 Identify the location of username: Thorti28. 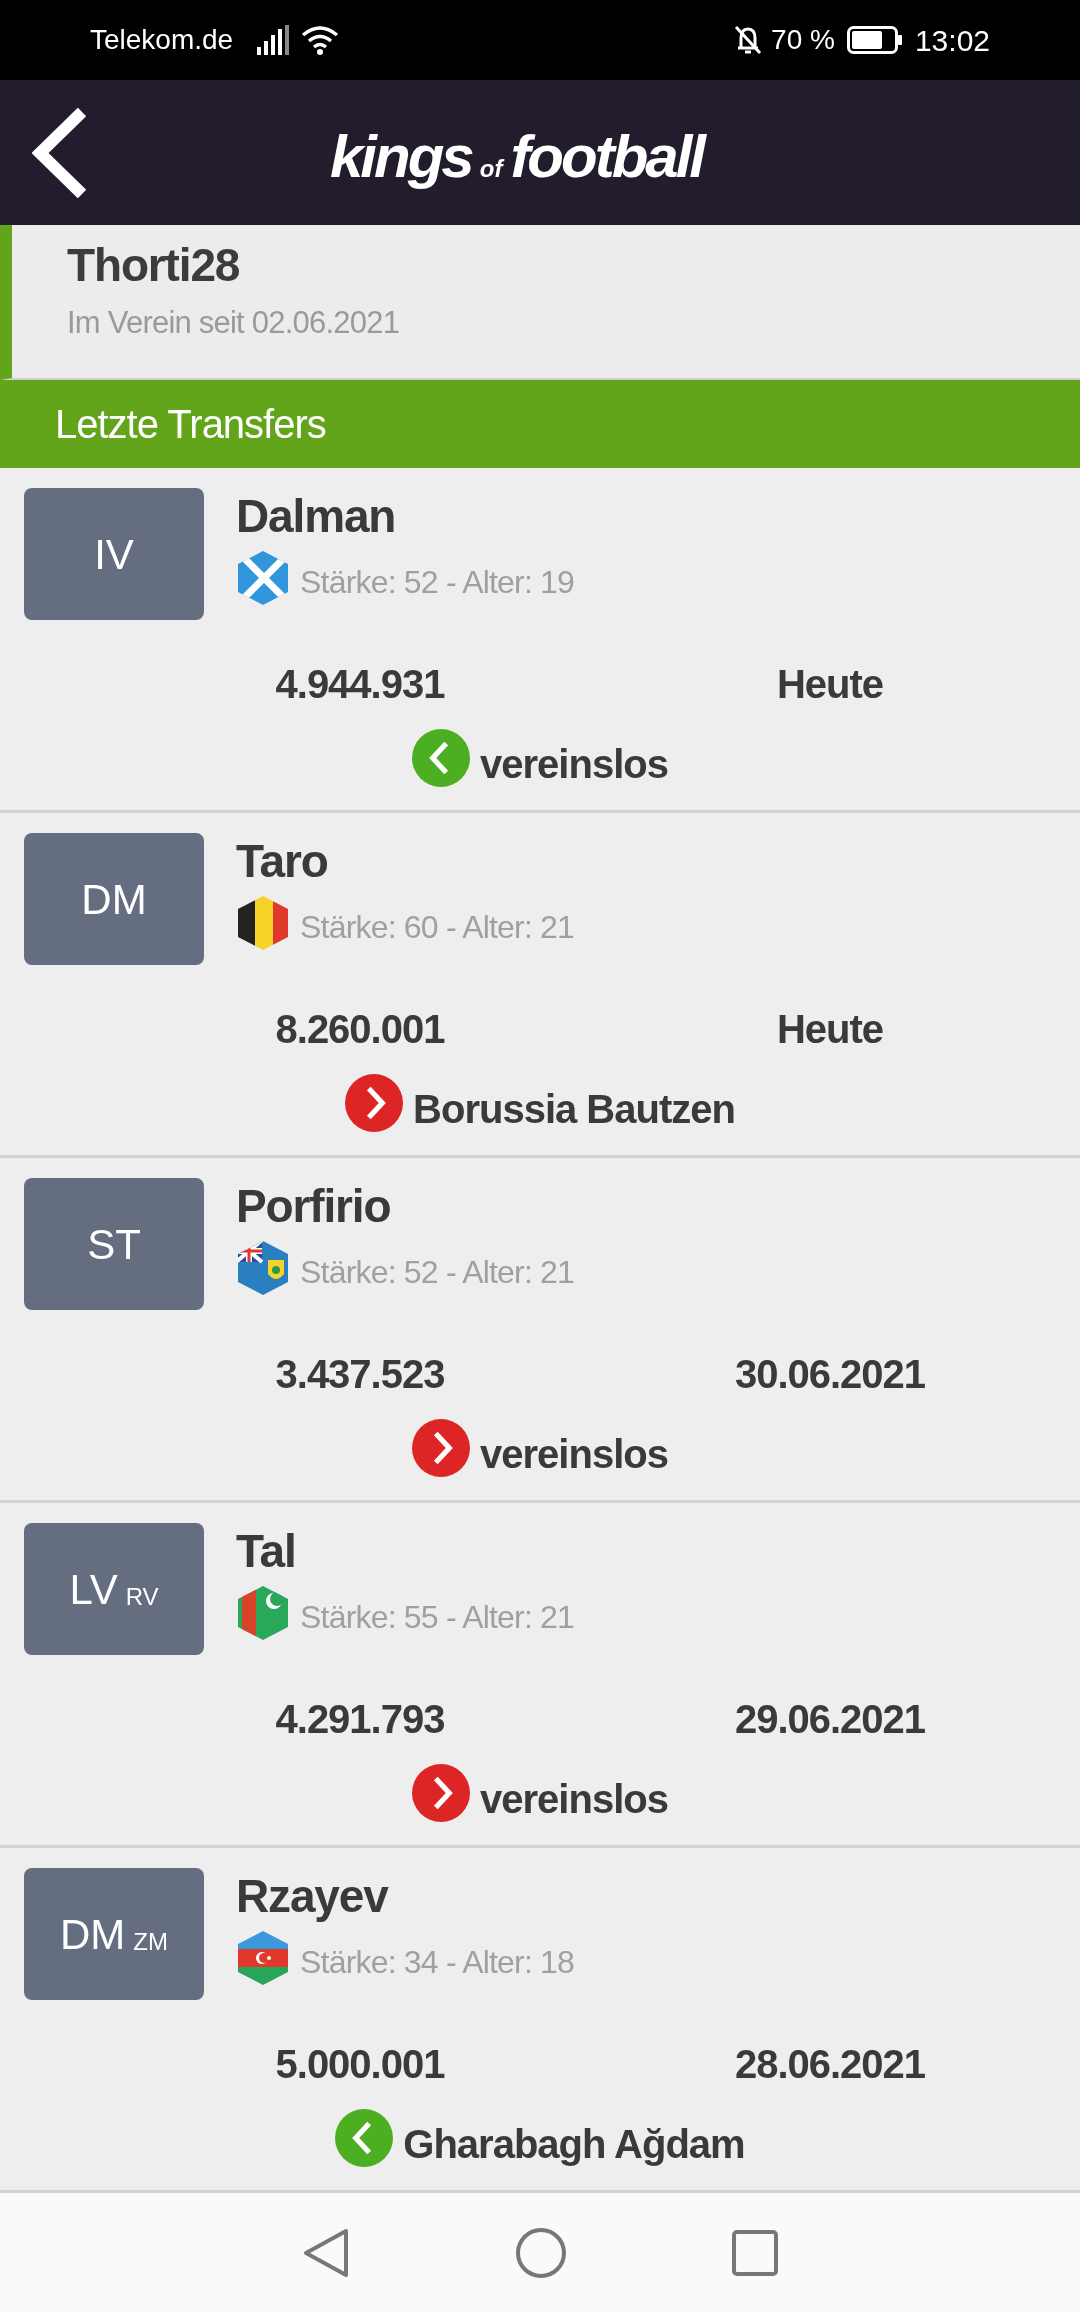
(154, 265).